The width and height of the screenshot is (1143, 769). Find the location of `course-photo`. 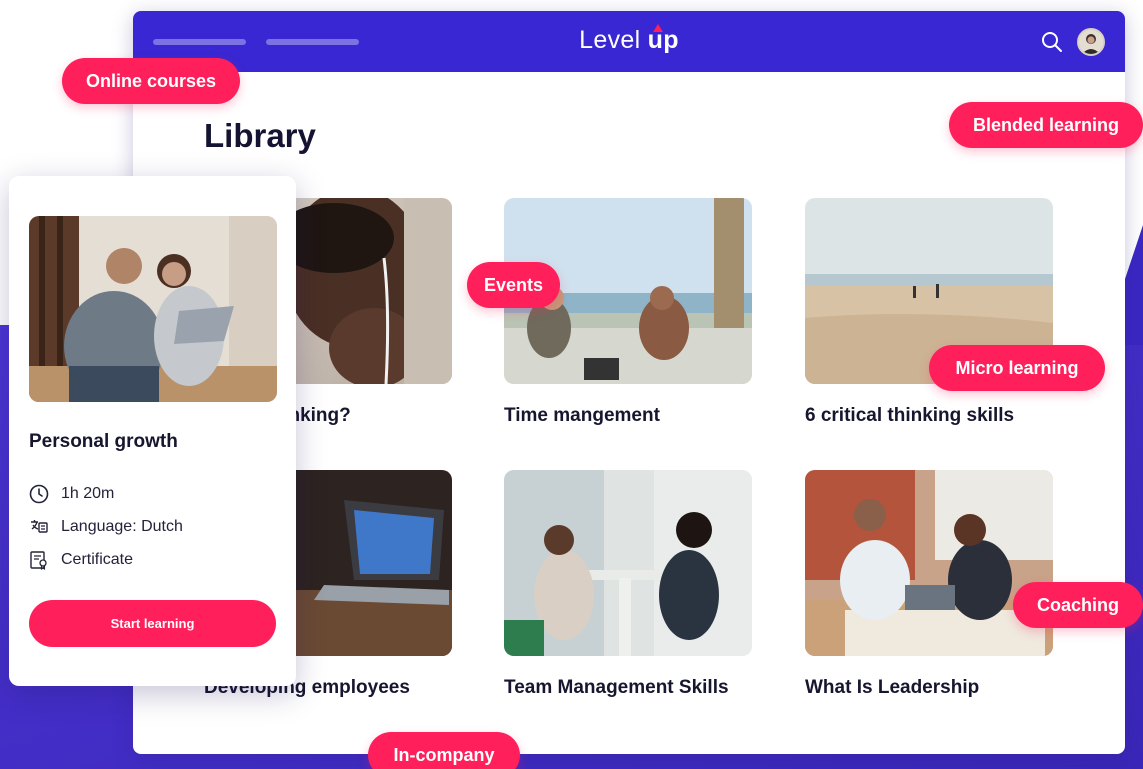

course-photo is located at coordinates (153, 309).